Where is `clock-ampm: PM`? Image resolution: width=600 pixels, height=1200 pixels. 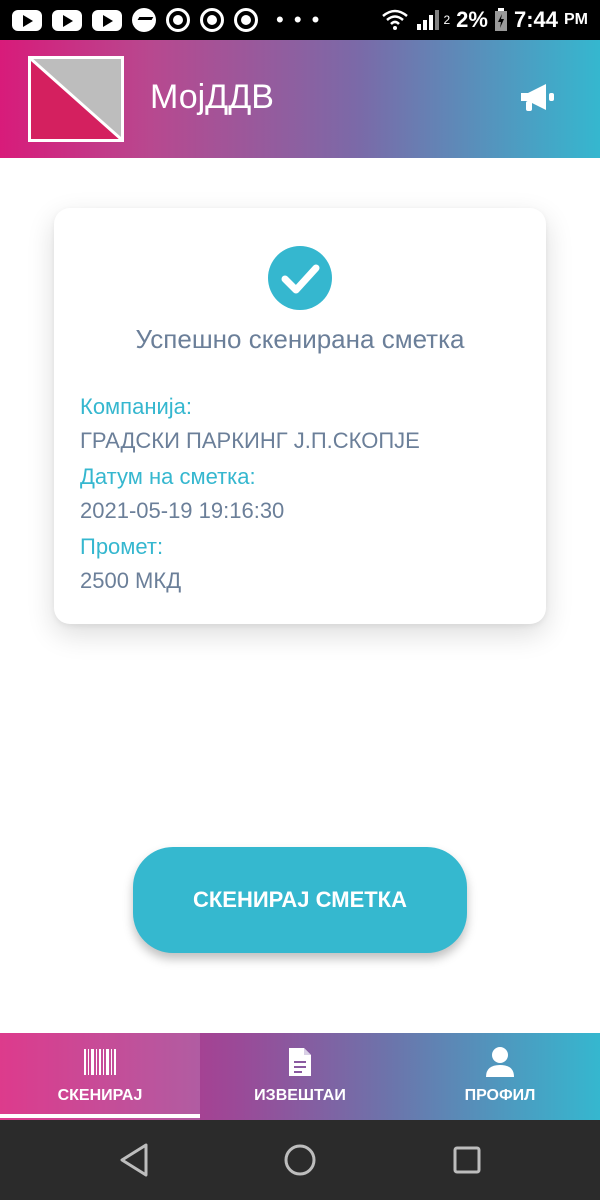 clock-ampm: PM is located at coordinates (576, 19).